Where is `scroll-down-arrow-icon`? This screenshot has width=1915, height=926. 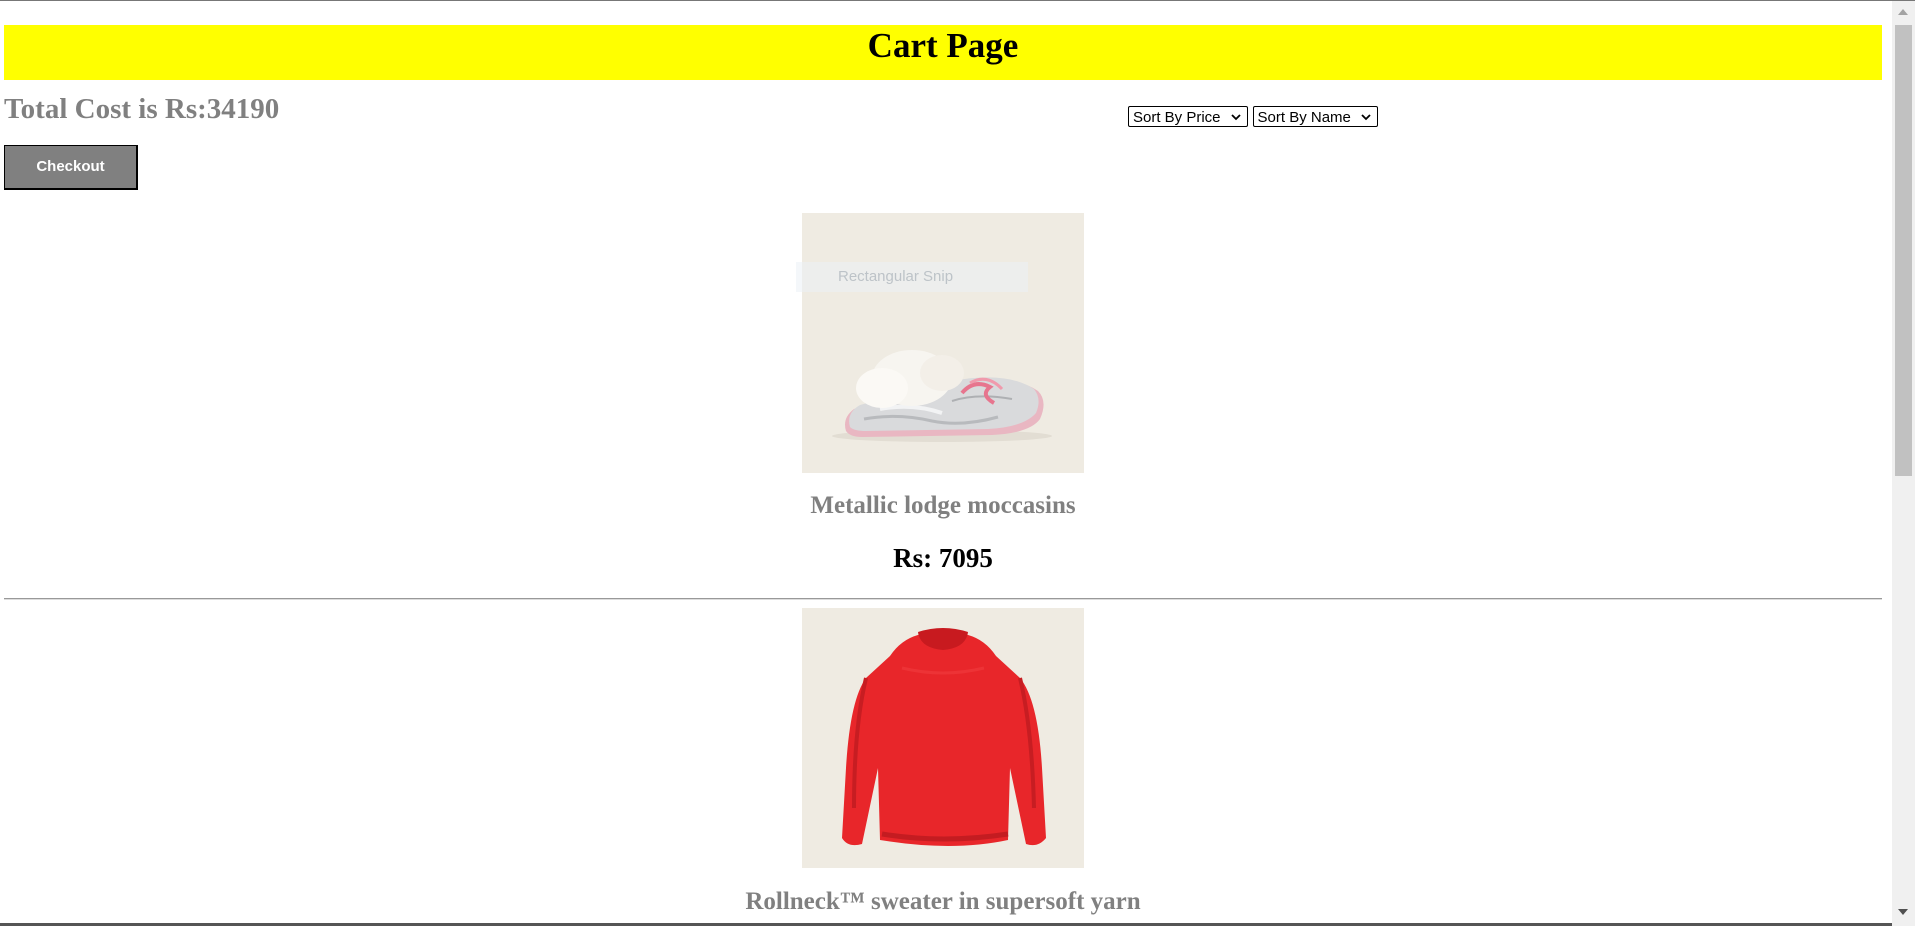 scroll-down-arrow-icon is located at coordinates (1903, 912).